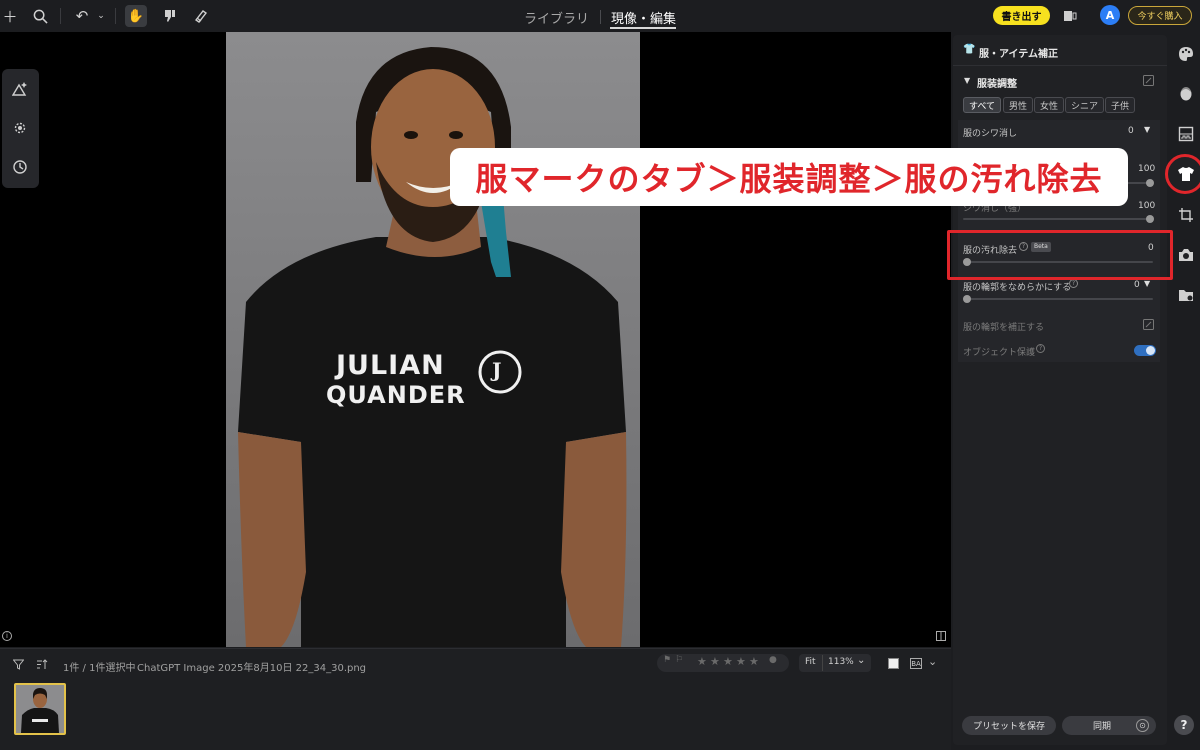  I want to click on fit-button: Fit, so click(810, 662).